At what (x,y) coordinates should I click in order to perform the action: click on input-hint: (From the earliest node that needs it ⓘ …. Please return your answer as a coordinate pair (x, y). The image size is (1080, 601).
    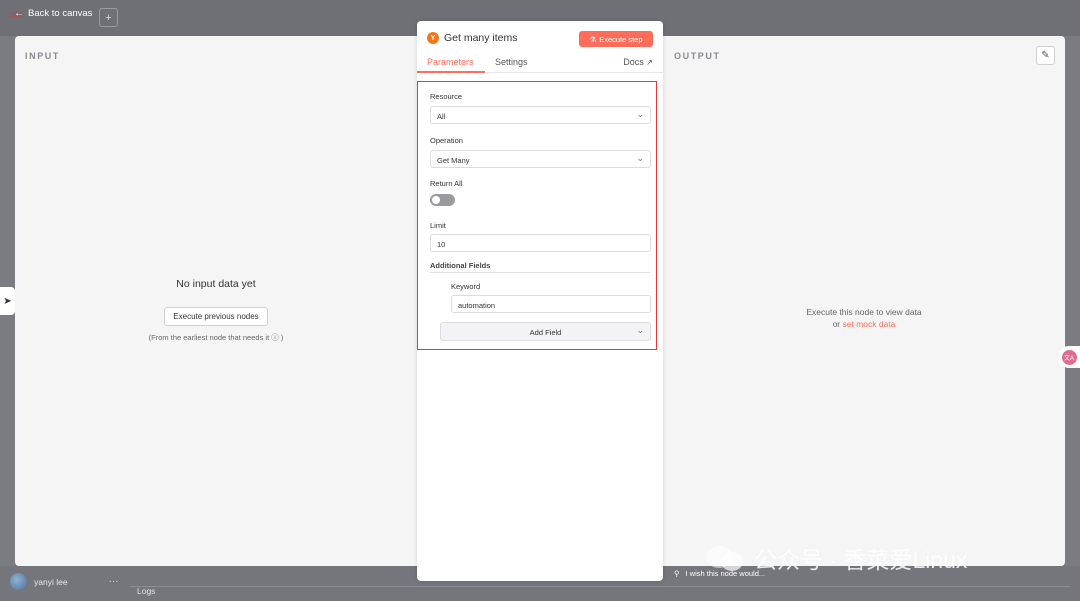
    Looking at the image, I should click on (216, 337).